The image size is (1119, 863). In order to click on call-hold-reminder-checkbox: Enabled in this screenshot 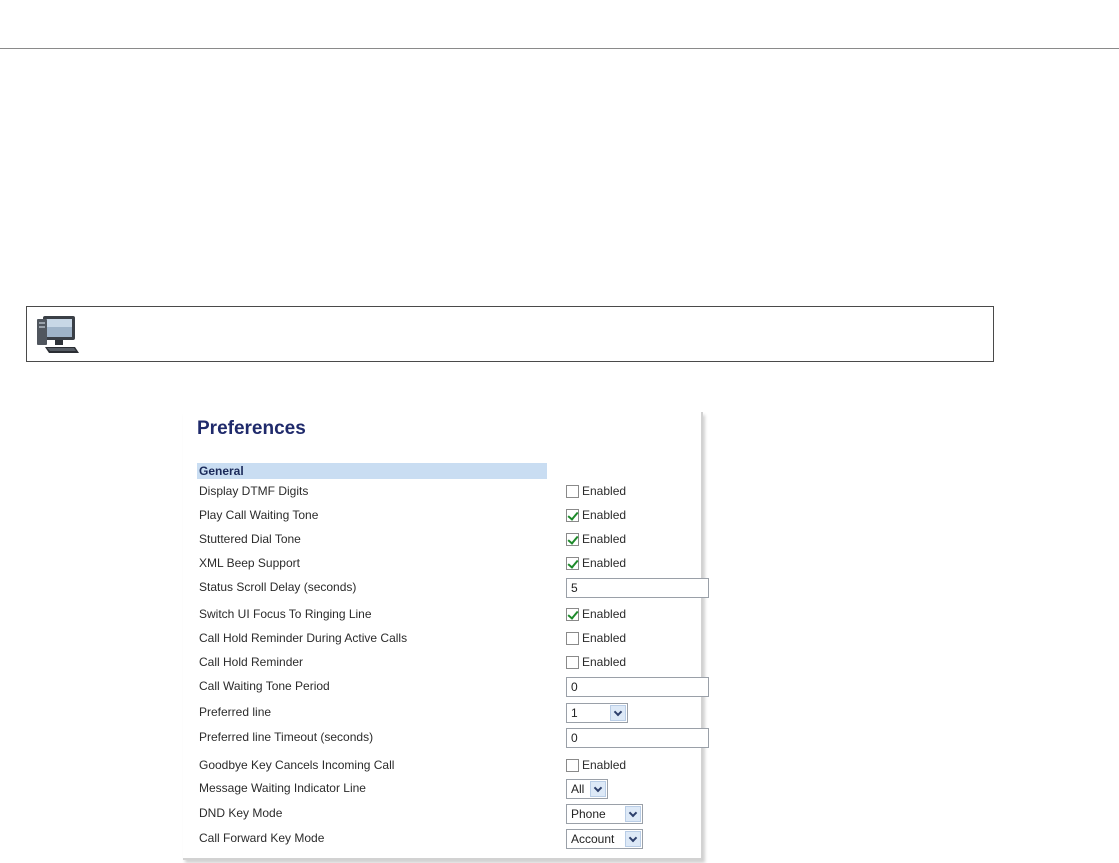, I will do `click(596, 662)`.